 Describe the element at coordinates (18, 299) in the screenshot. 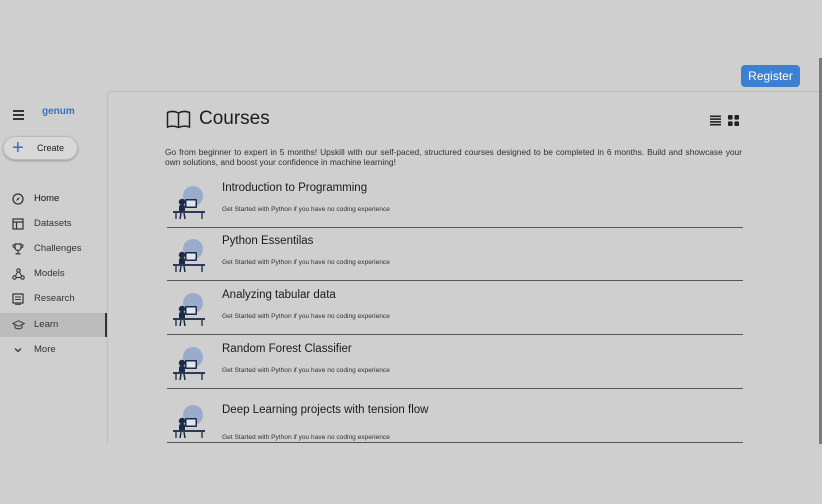

I see `document-icon` at that location.